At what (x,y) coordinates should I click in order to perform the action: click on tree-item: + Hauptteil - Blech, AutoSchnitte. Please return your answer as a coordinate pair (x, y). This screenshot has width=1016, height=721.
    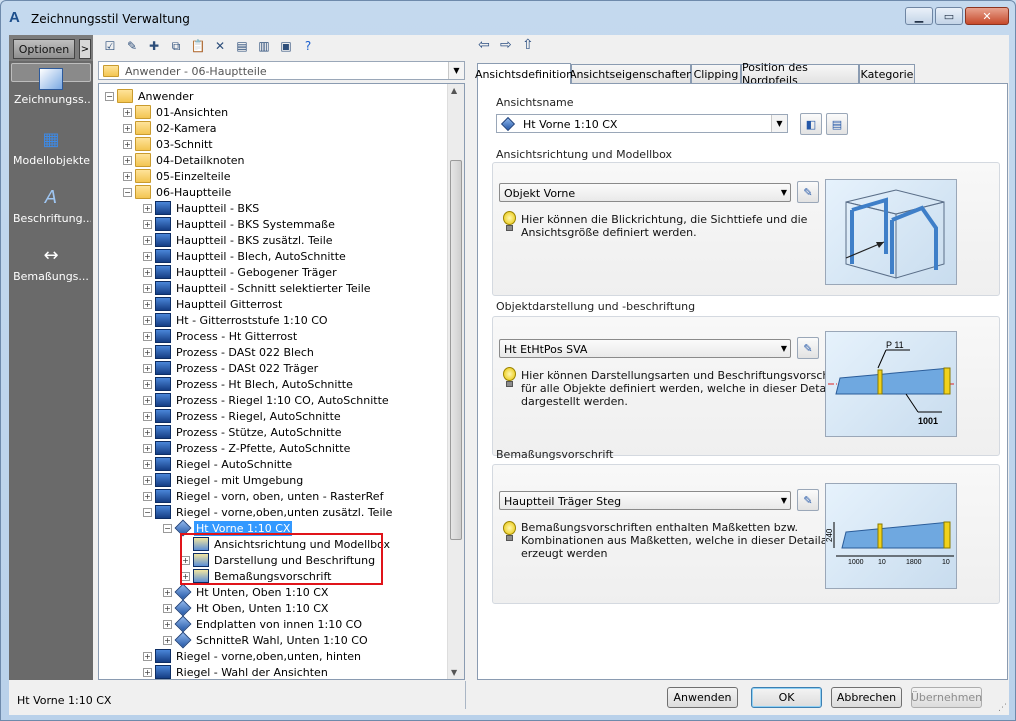
    Looking at the image, I should click on (245, 256).